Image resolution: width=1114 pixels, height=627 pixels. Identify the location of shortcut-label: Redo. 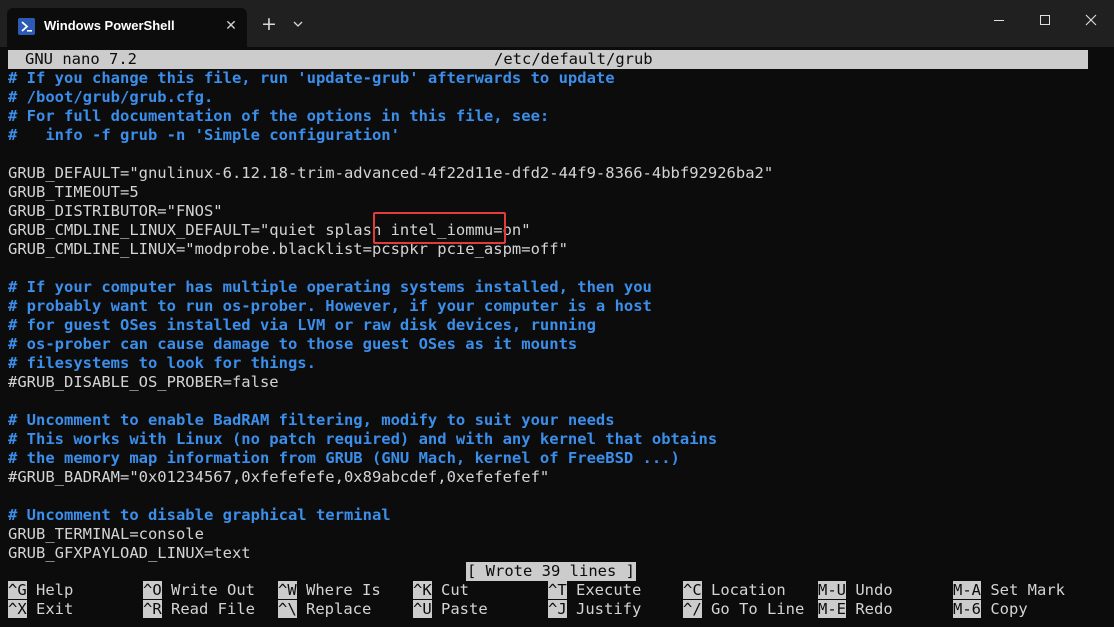
(869, 609).